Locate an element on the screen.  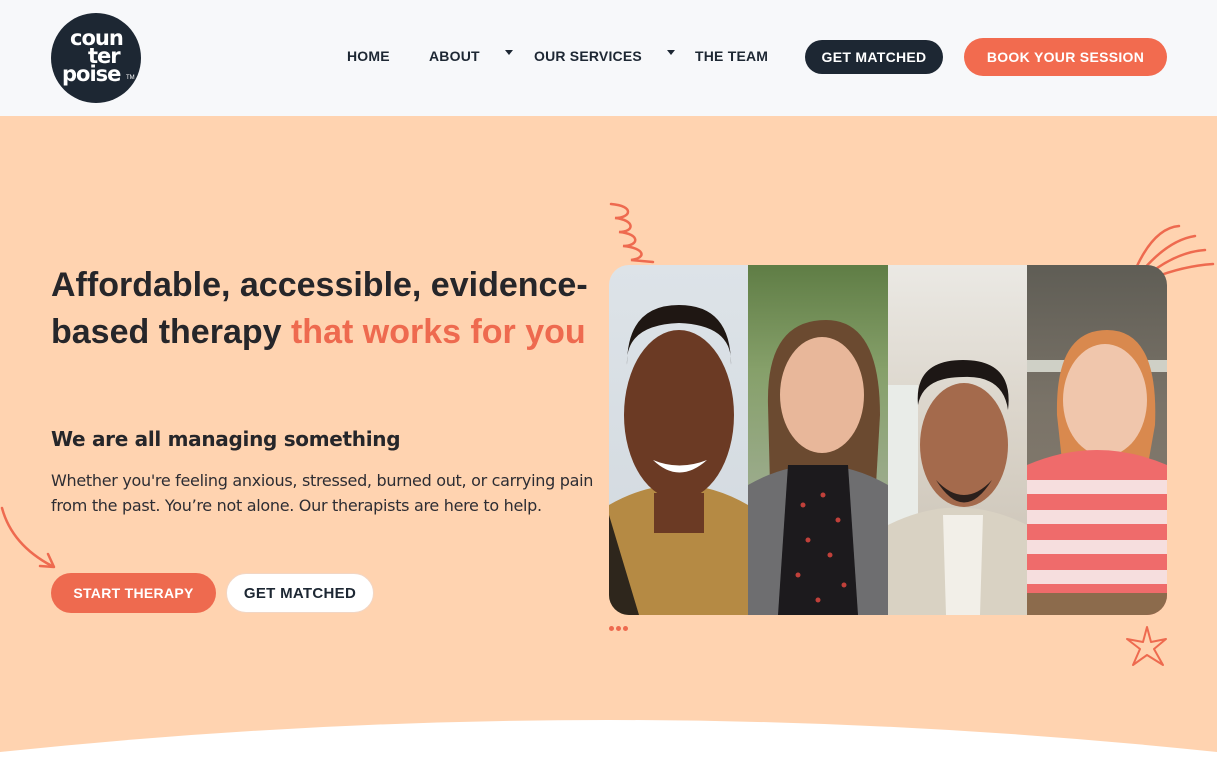
book-session-button: BOOK YOUR SESSION is located at coordinates (1065, 57).